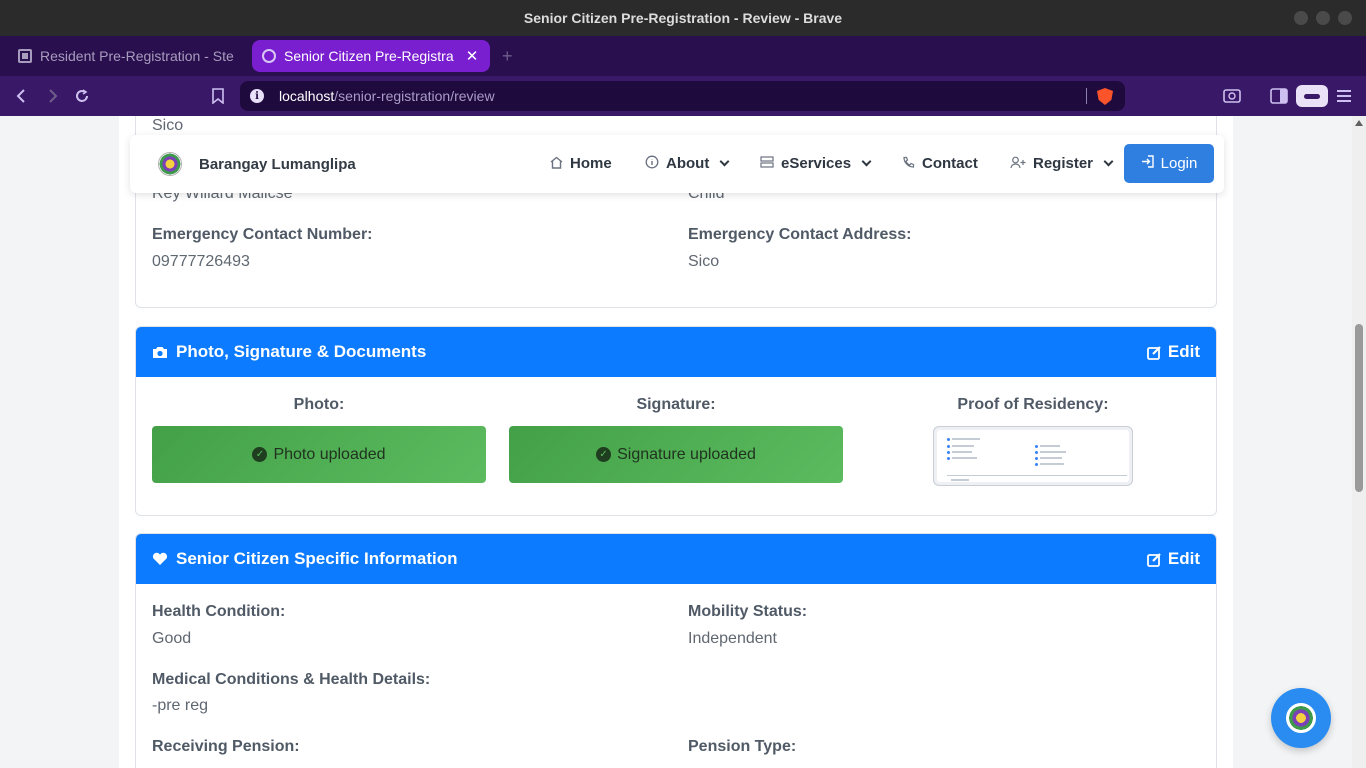 This screenshot has height=768, width=1366. I want to click on nav-register: Register, so click(1062, 163).